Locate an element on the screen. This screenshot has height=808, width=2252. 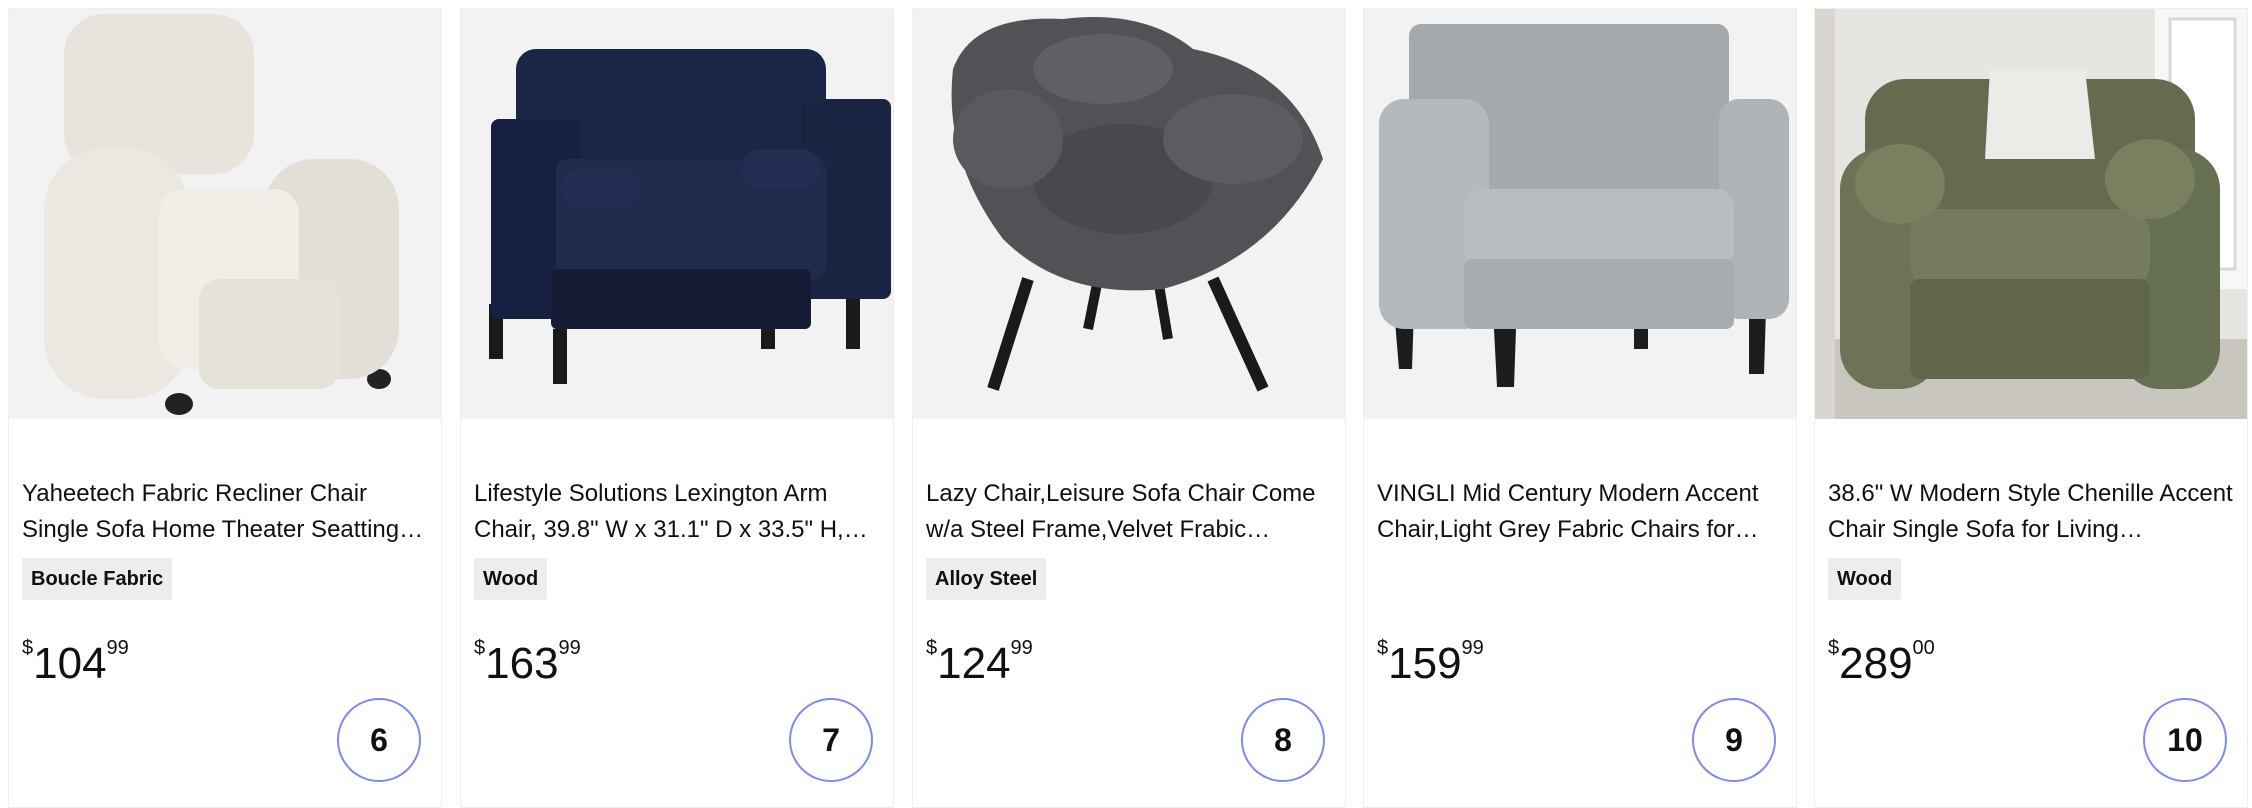
price-whole: 159 is located at coordinates (1425, 663).